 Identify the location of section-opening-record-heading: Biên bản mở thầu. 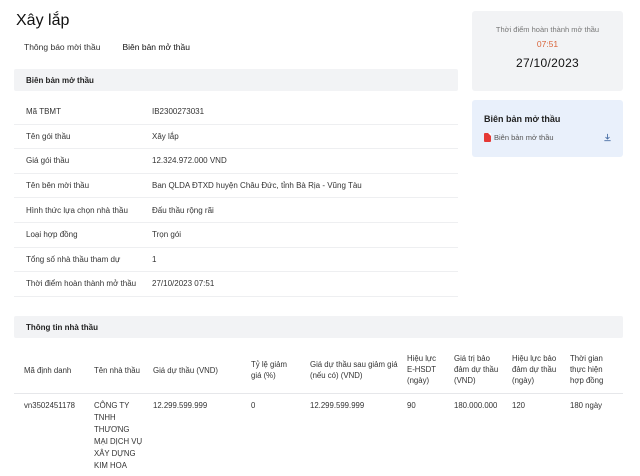
(236, 80).